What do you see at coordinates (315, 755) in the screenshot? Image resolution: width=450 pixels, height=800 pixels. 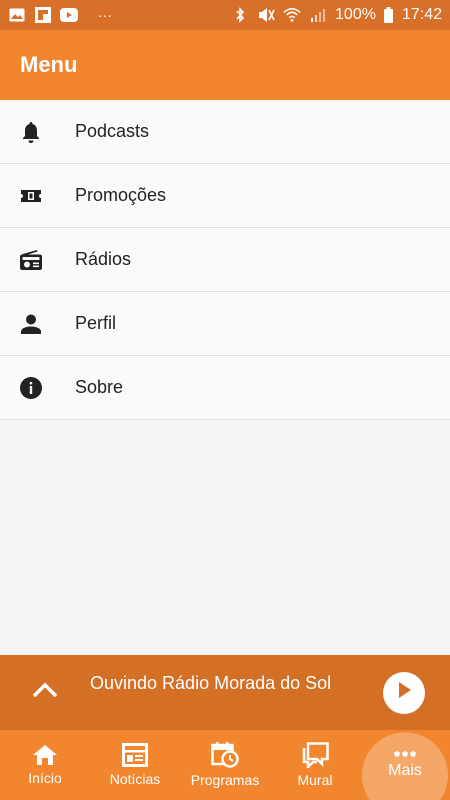 I see `chat-icon` at bounding box center [315, 755].